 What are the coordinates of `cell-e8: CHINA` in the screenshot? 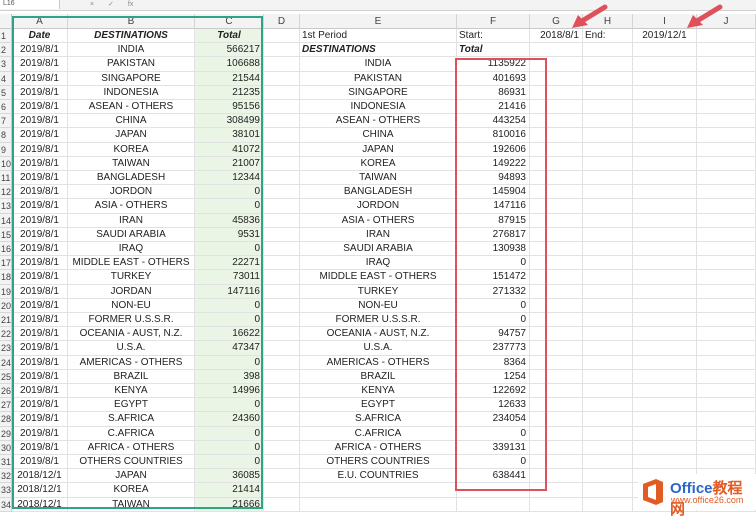 It's located at (378, 135).